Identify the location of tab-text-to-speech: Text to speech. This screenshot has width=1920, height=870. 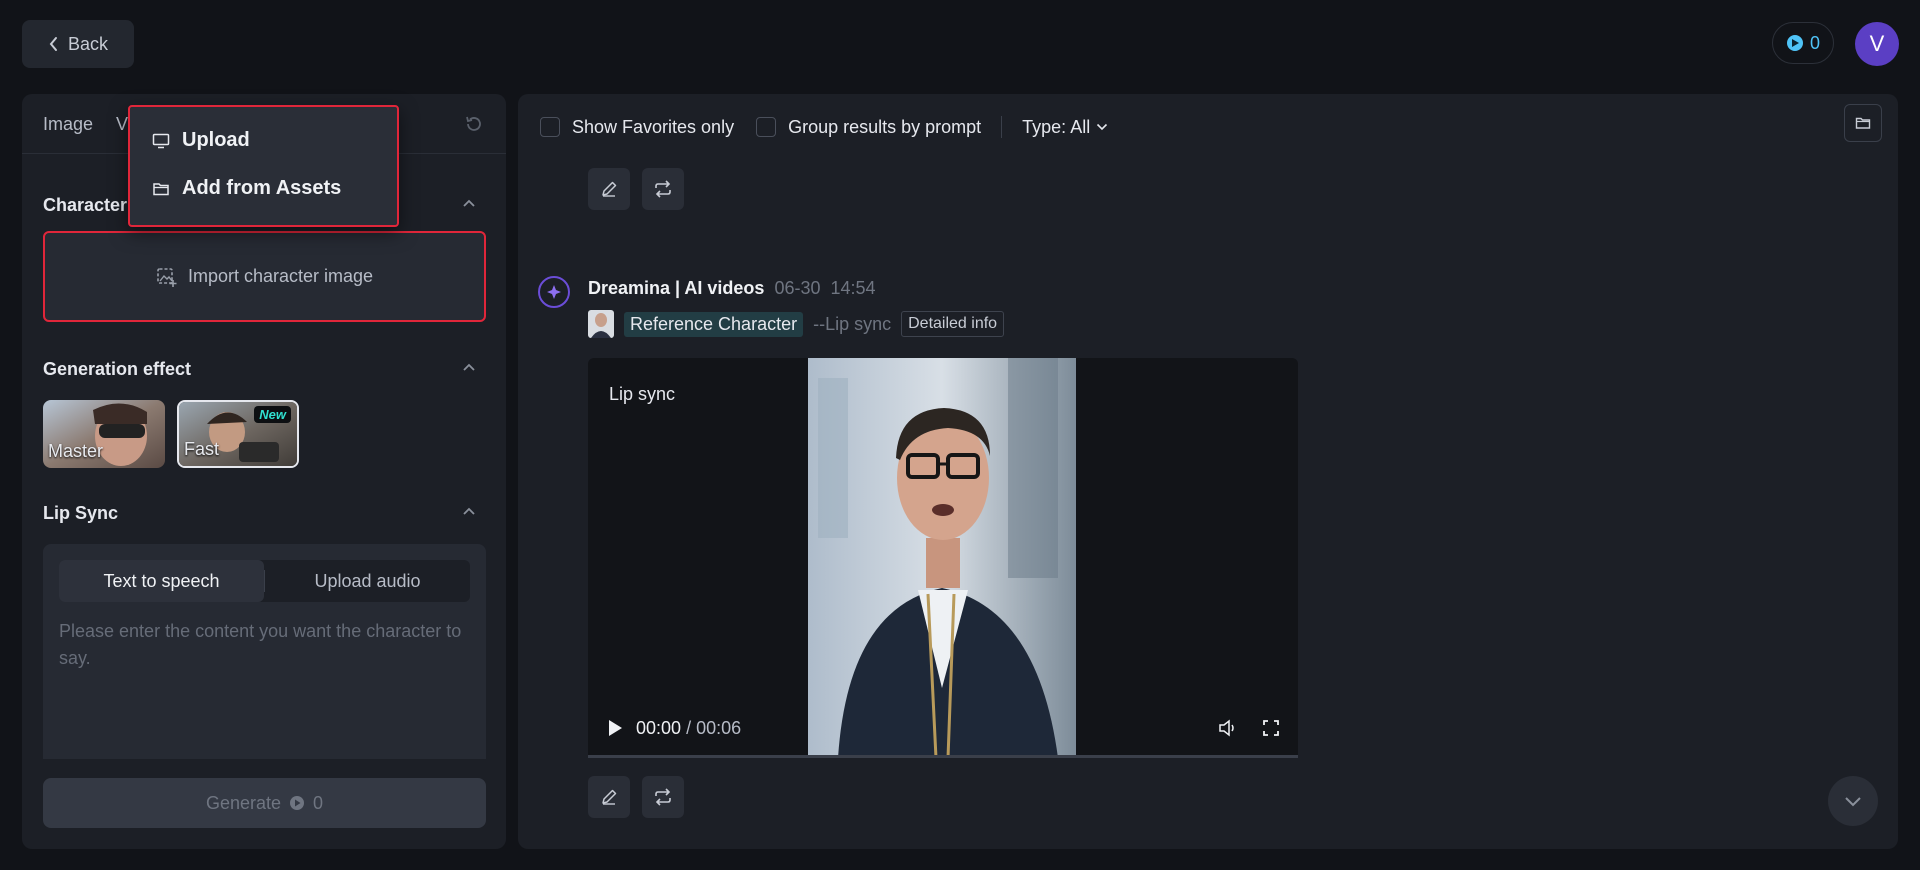
(161, 581).